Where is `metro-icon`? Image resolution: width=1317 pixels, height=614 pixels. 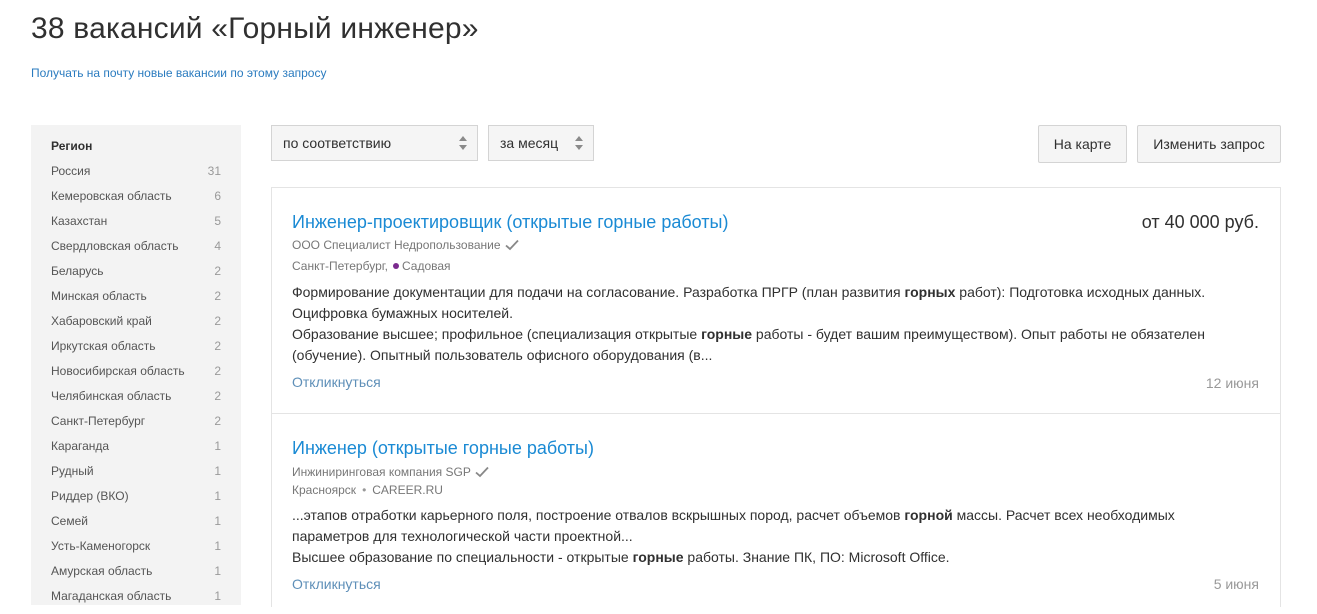 metro-icon is located at coordinates (395, 266).